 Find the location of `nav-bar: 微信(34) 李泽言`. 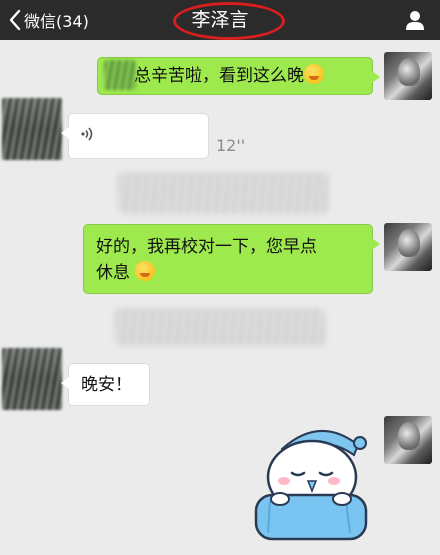

nav-bar: 微信(34) 李泽言 is located at coordinates (220, 20).